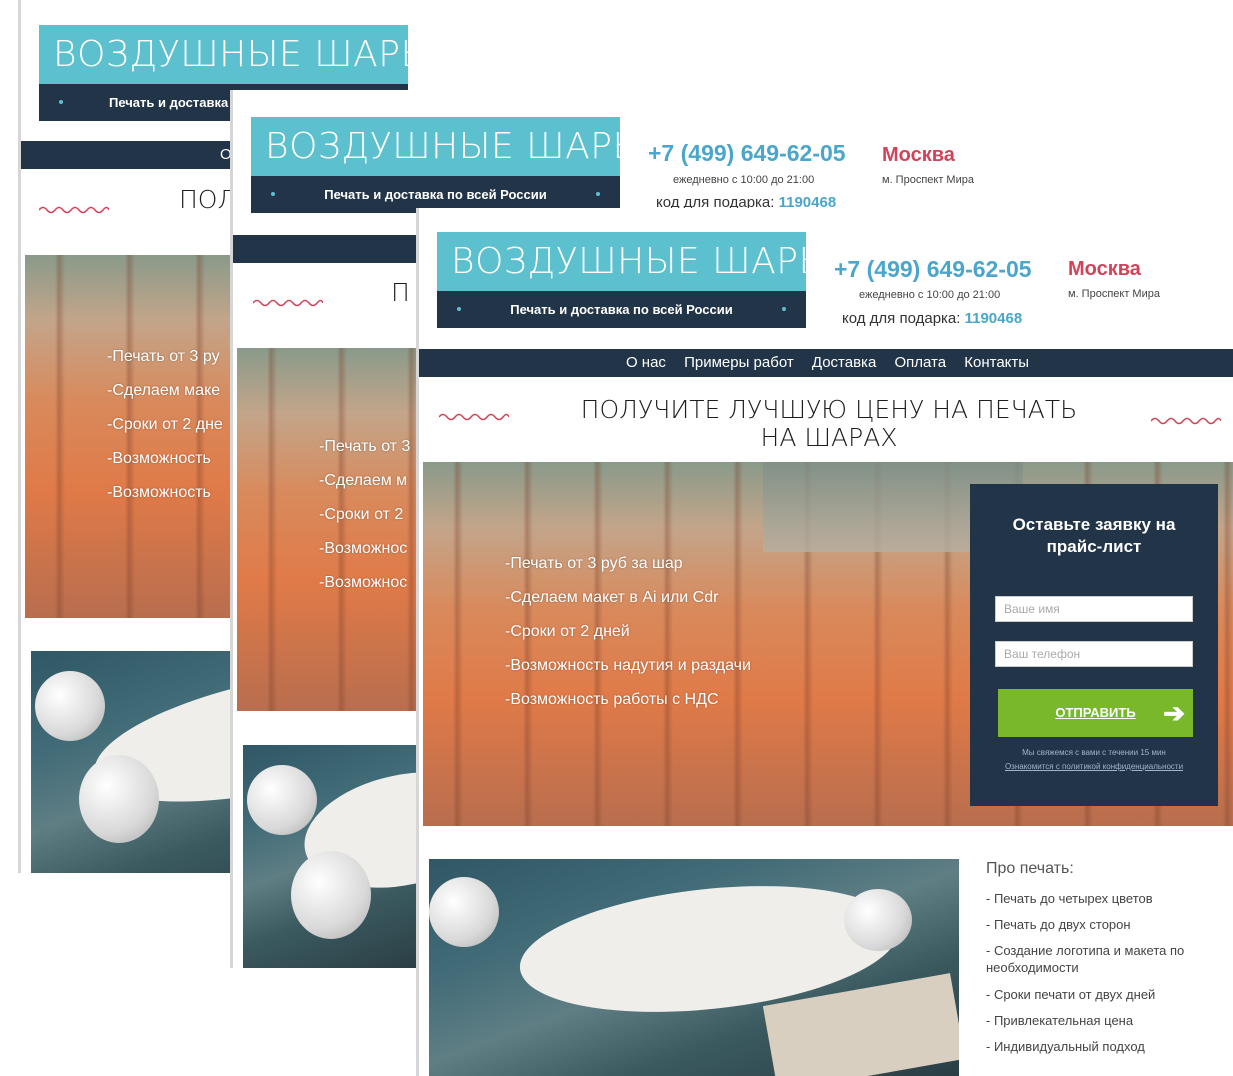 This screenshot has width=1233, height=1076. Describe the element at coordinates (844, 362) in the screenshot. I see `nav-item-delivery: Доставка` at that location.